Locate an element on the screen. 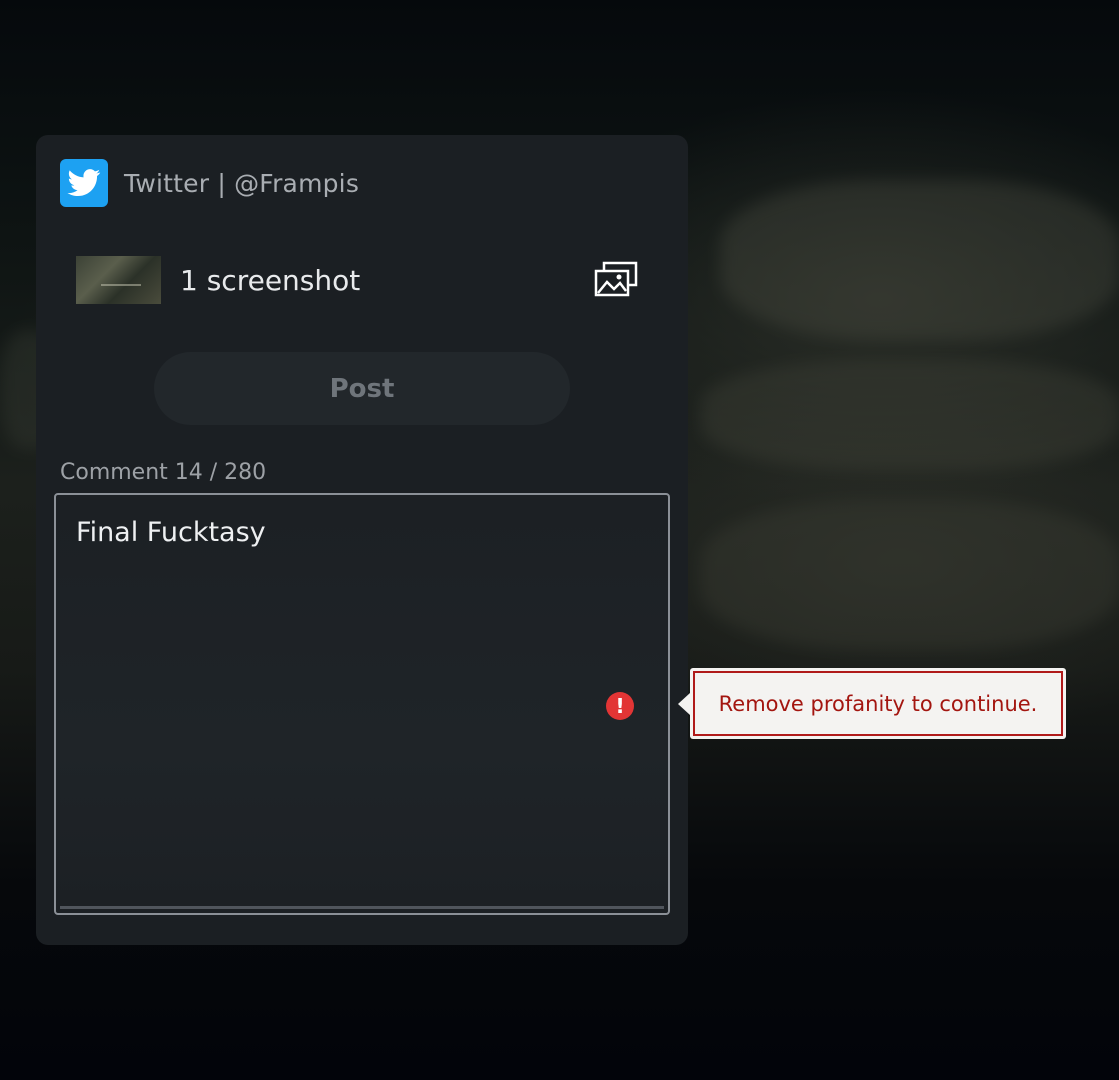 The image size is (1119, 1080). share-header: Twitter | @Frampis is located at coordinates (209, 183).